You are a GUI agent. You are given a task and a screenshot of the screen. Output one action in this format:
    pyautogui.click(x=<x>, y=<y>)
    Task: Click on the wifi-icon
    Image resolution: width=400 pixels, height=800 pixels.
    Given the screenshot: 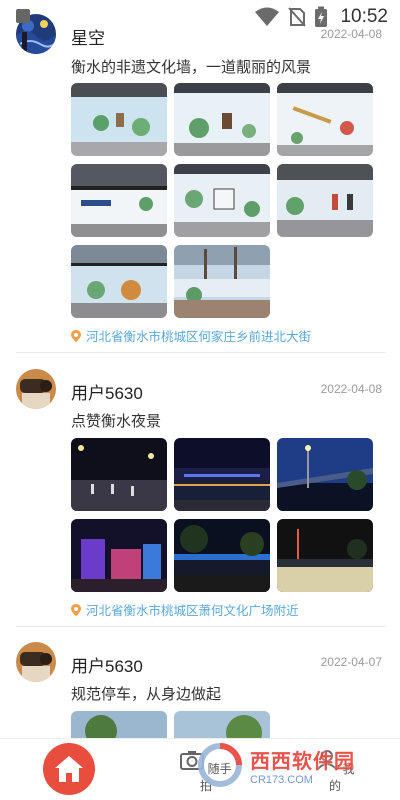 What is the action you would take?
    pyautogui.click(x=267, y=16)
    